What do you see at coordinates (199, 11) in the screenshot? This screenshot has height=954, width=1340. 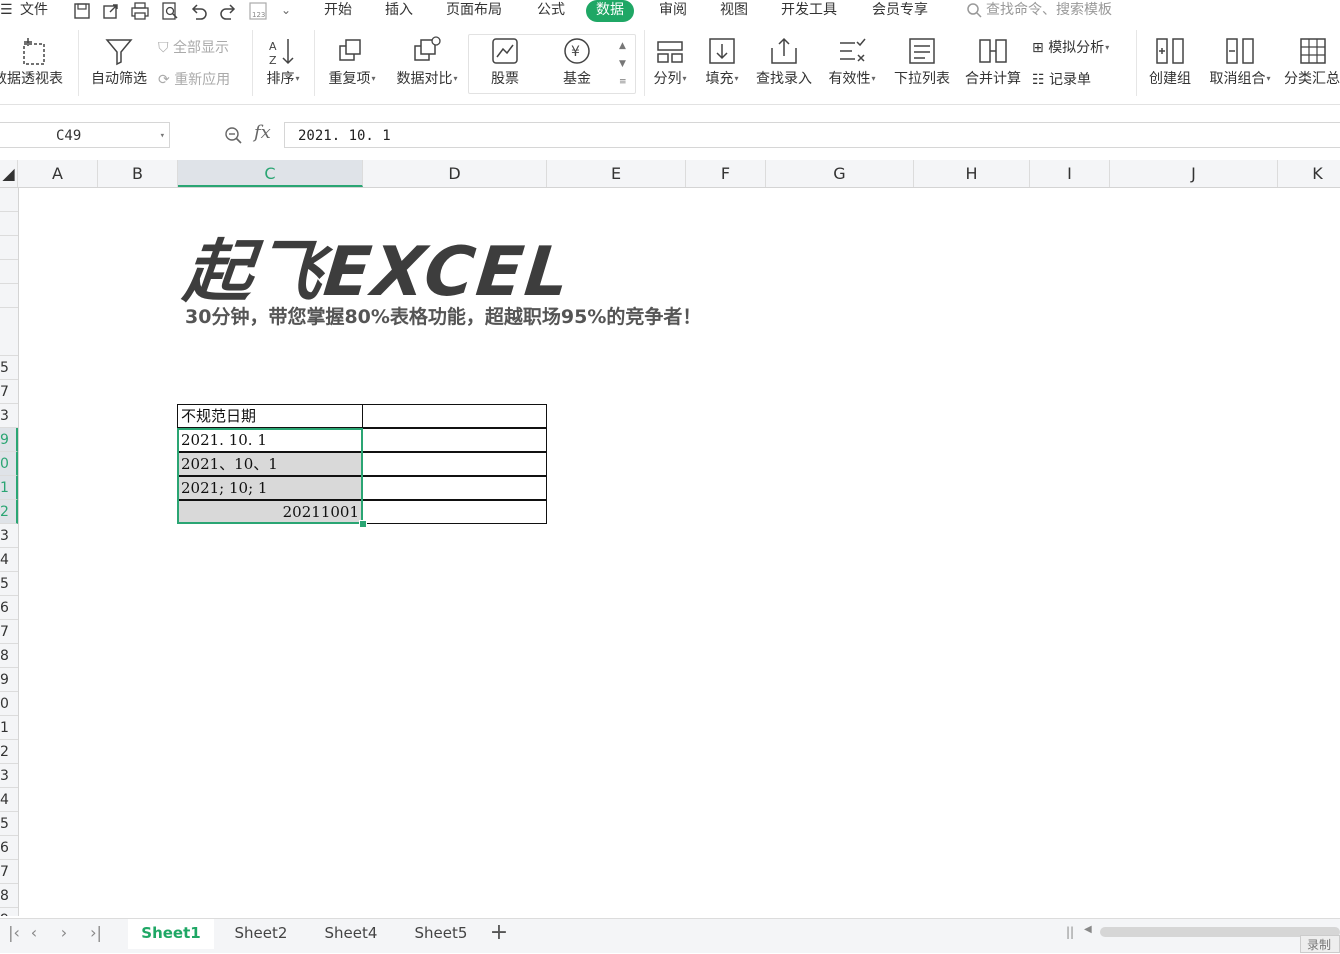 I see `undo-icon` at bounding box center [199, 11].